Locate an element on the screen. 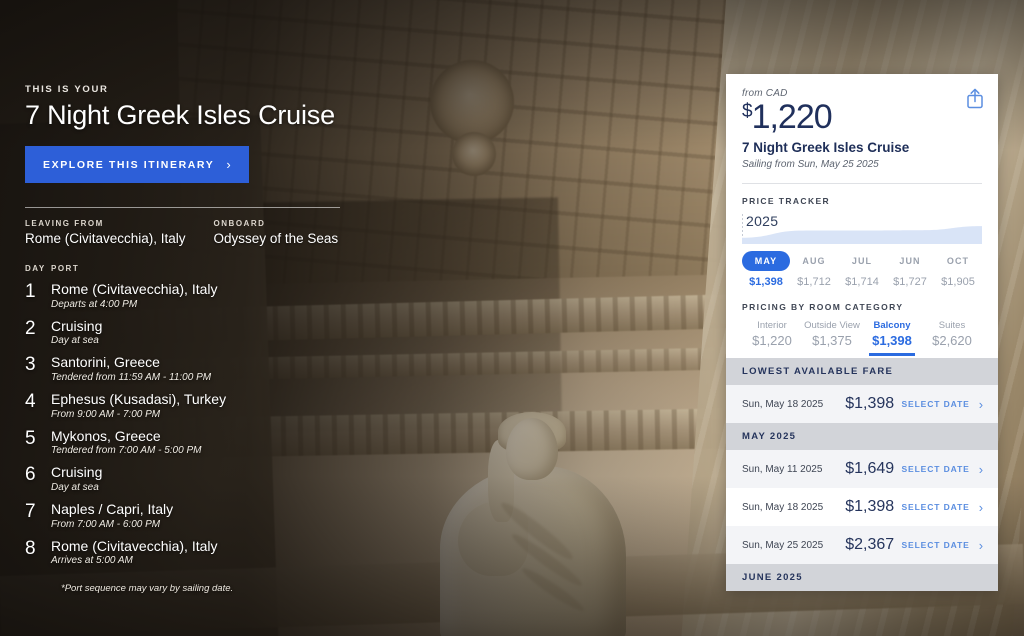 Image resolution: width=1024 pixels, height=636 pixels. itinerary-port-detail: Arrives at 5:00 AM is located at coordinates (92, 561).